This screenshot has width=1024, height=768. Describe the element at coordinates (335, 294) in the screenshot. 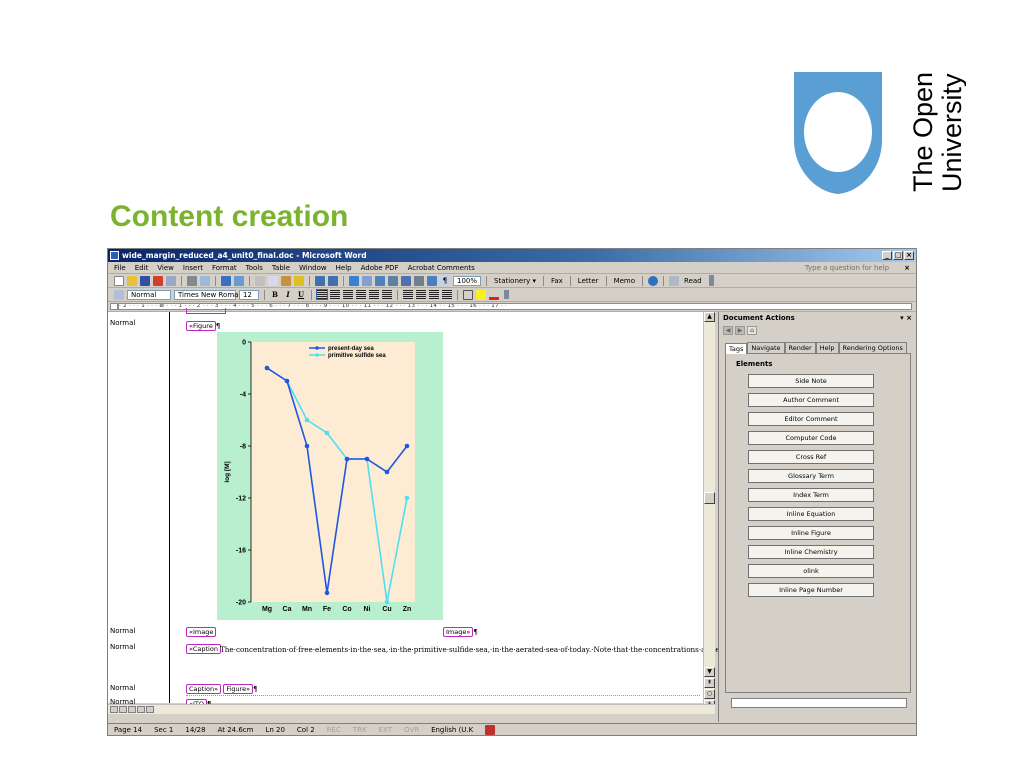

I see `align-center-icon` at that location.